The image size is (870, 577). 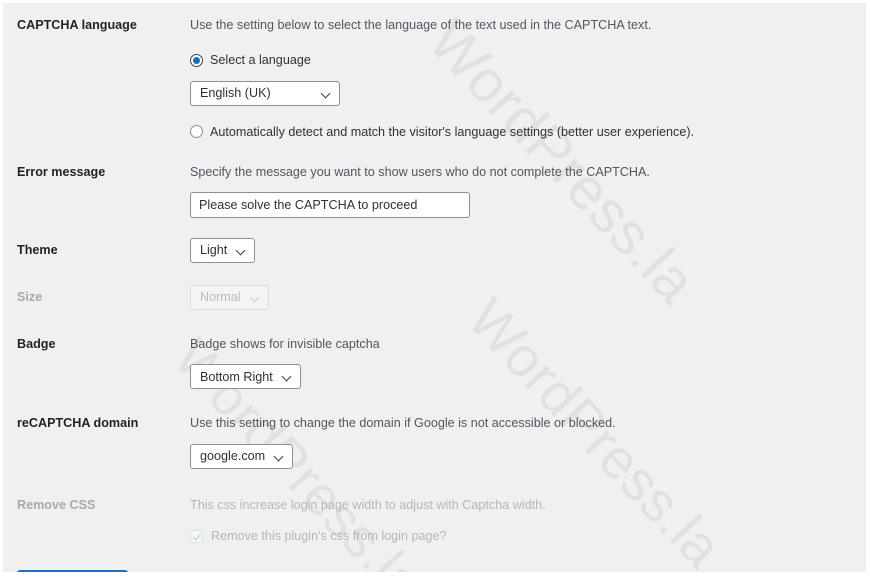 What do you see at coordinates (37, 250) in the screenshot?
I see `label-theme: Theme` at bounding box center [37, 250].